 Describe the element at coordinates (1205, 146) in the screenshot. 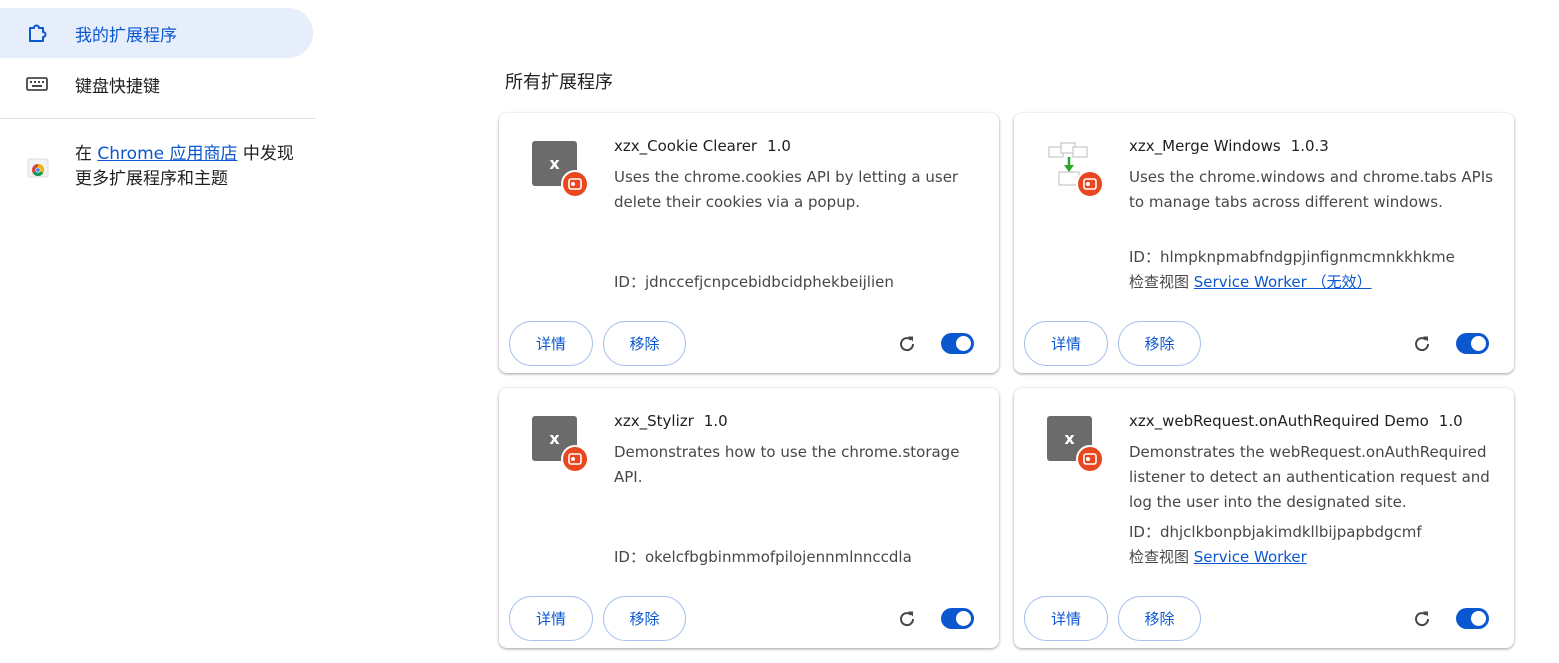

I see `extension-name: xzx_Merge Windows` at that location.